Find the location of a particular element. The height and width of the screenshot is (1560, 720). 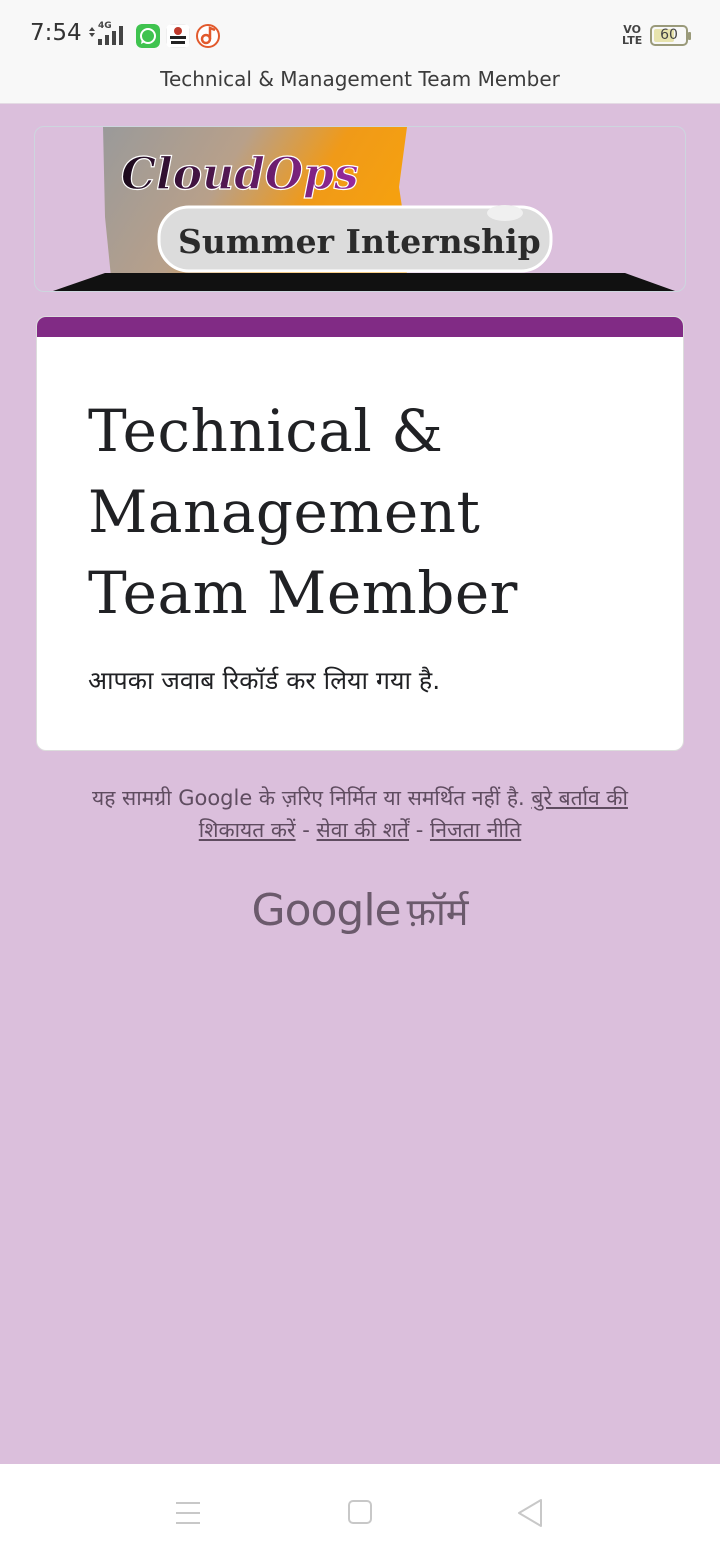

app-title-bar: Technical & Management Team Member is located at coordinates (360, 82).